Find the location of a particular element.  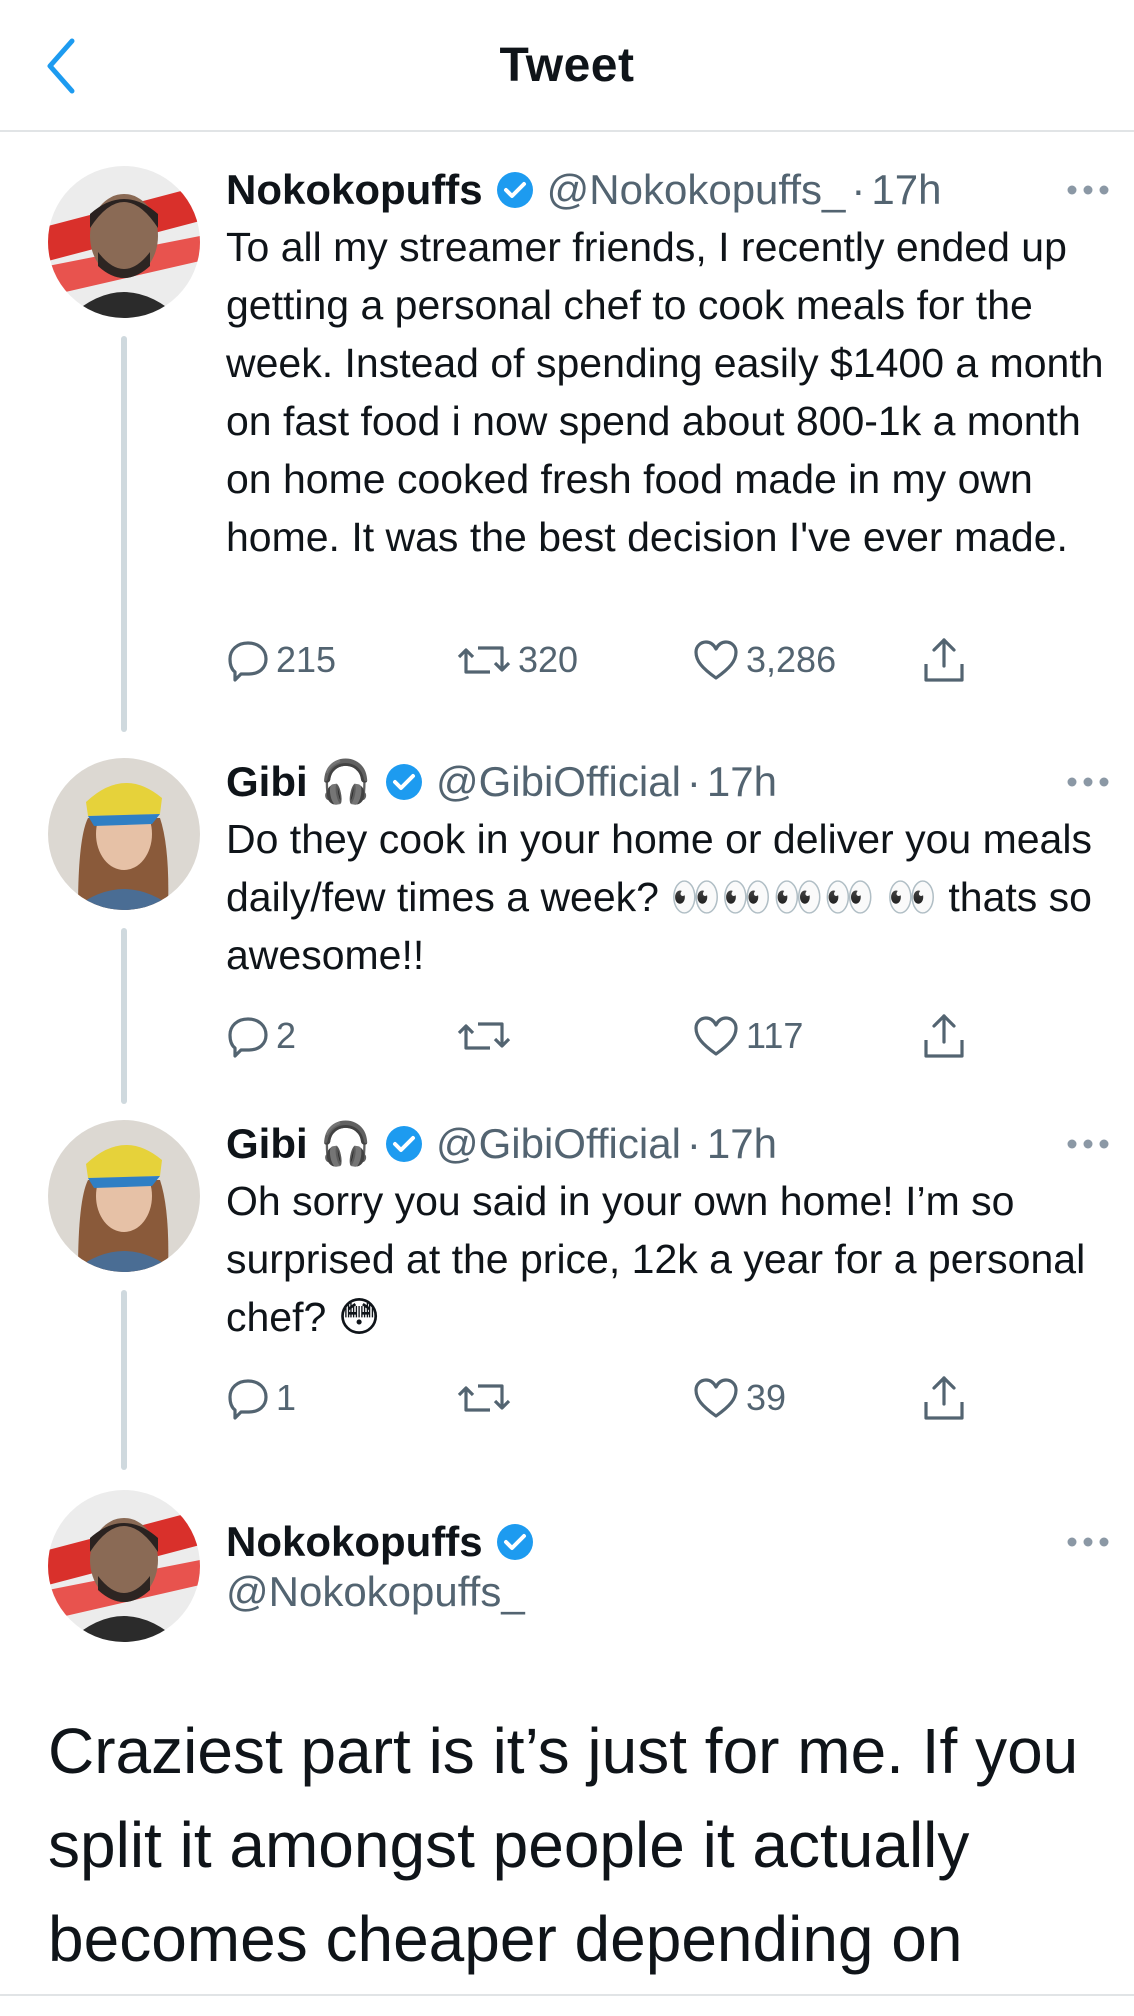

page-title: Tweet is located at coordinates (567, 65).